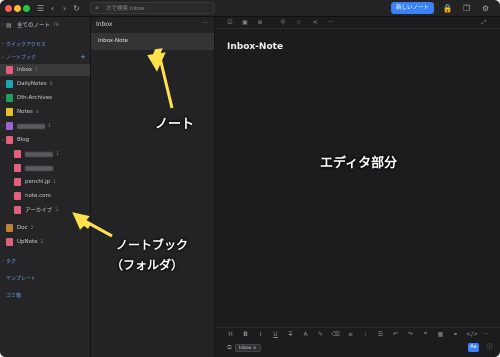  I want to click on minimize-window-button, so click(17, 8).